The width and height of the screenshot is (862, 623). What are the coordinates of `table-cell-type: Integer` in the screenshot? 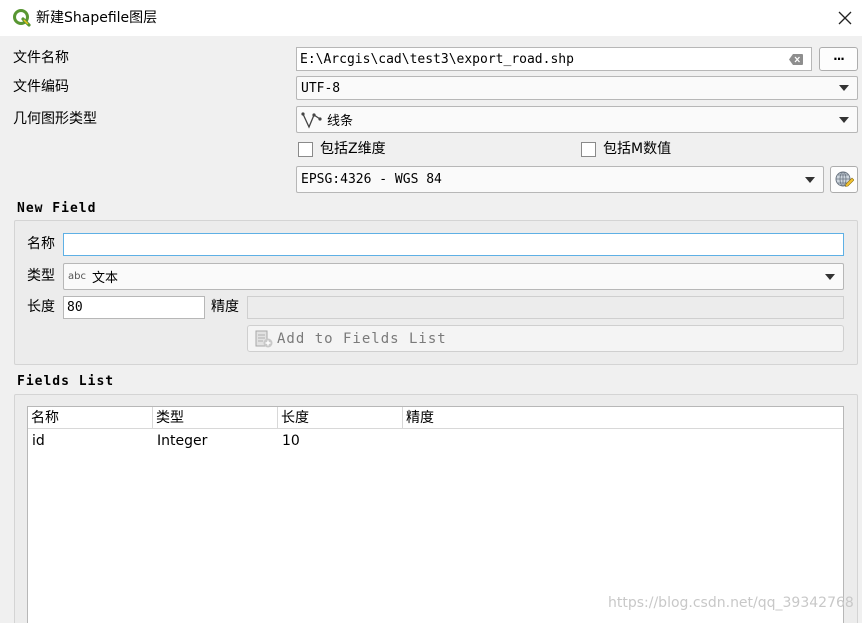 It's located at (182, 441).